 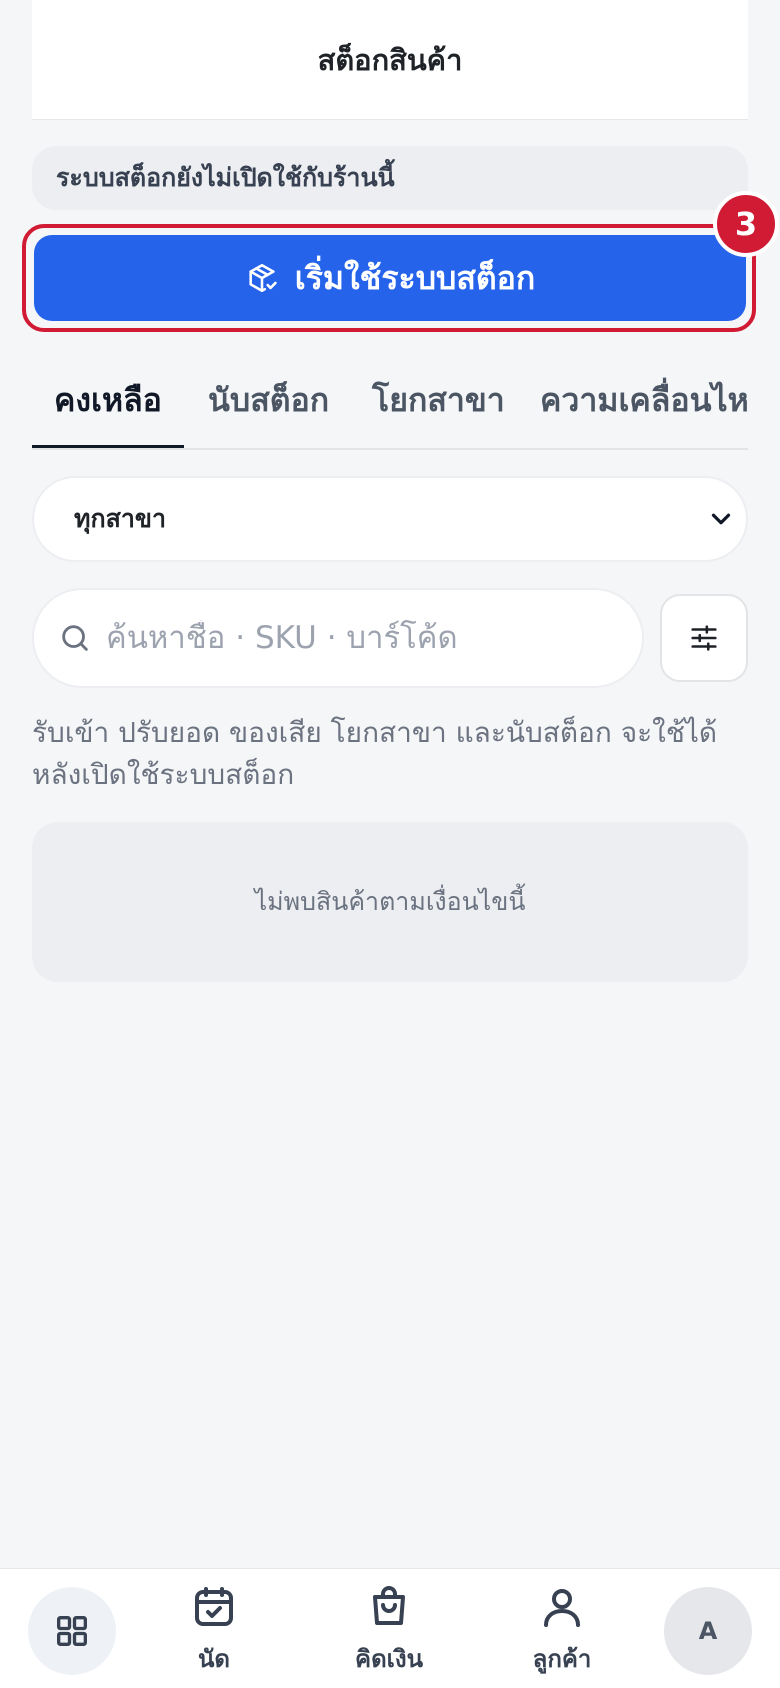 I want to click on nav-appointments-label: นัด, so click(x=214, y=1659).